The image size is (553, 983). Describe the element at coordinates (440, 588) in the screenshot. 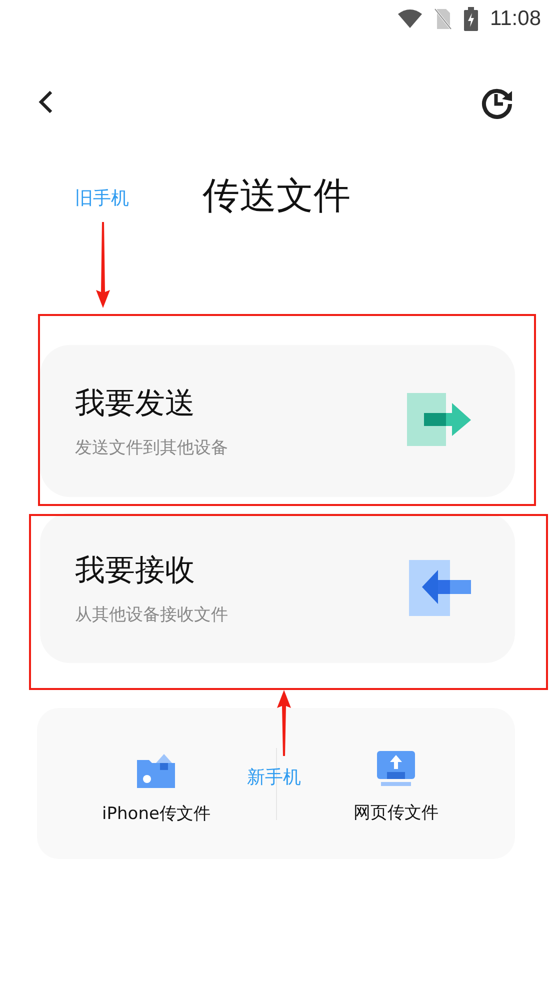

I see `receive-arrow-icon` at that location.